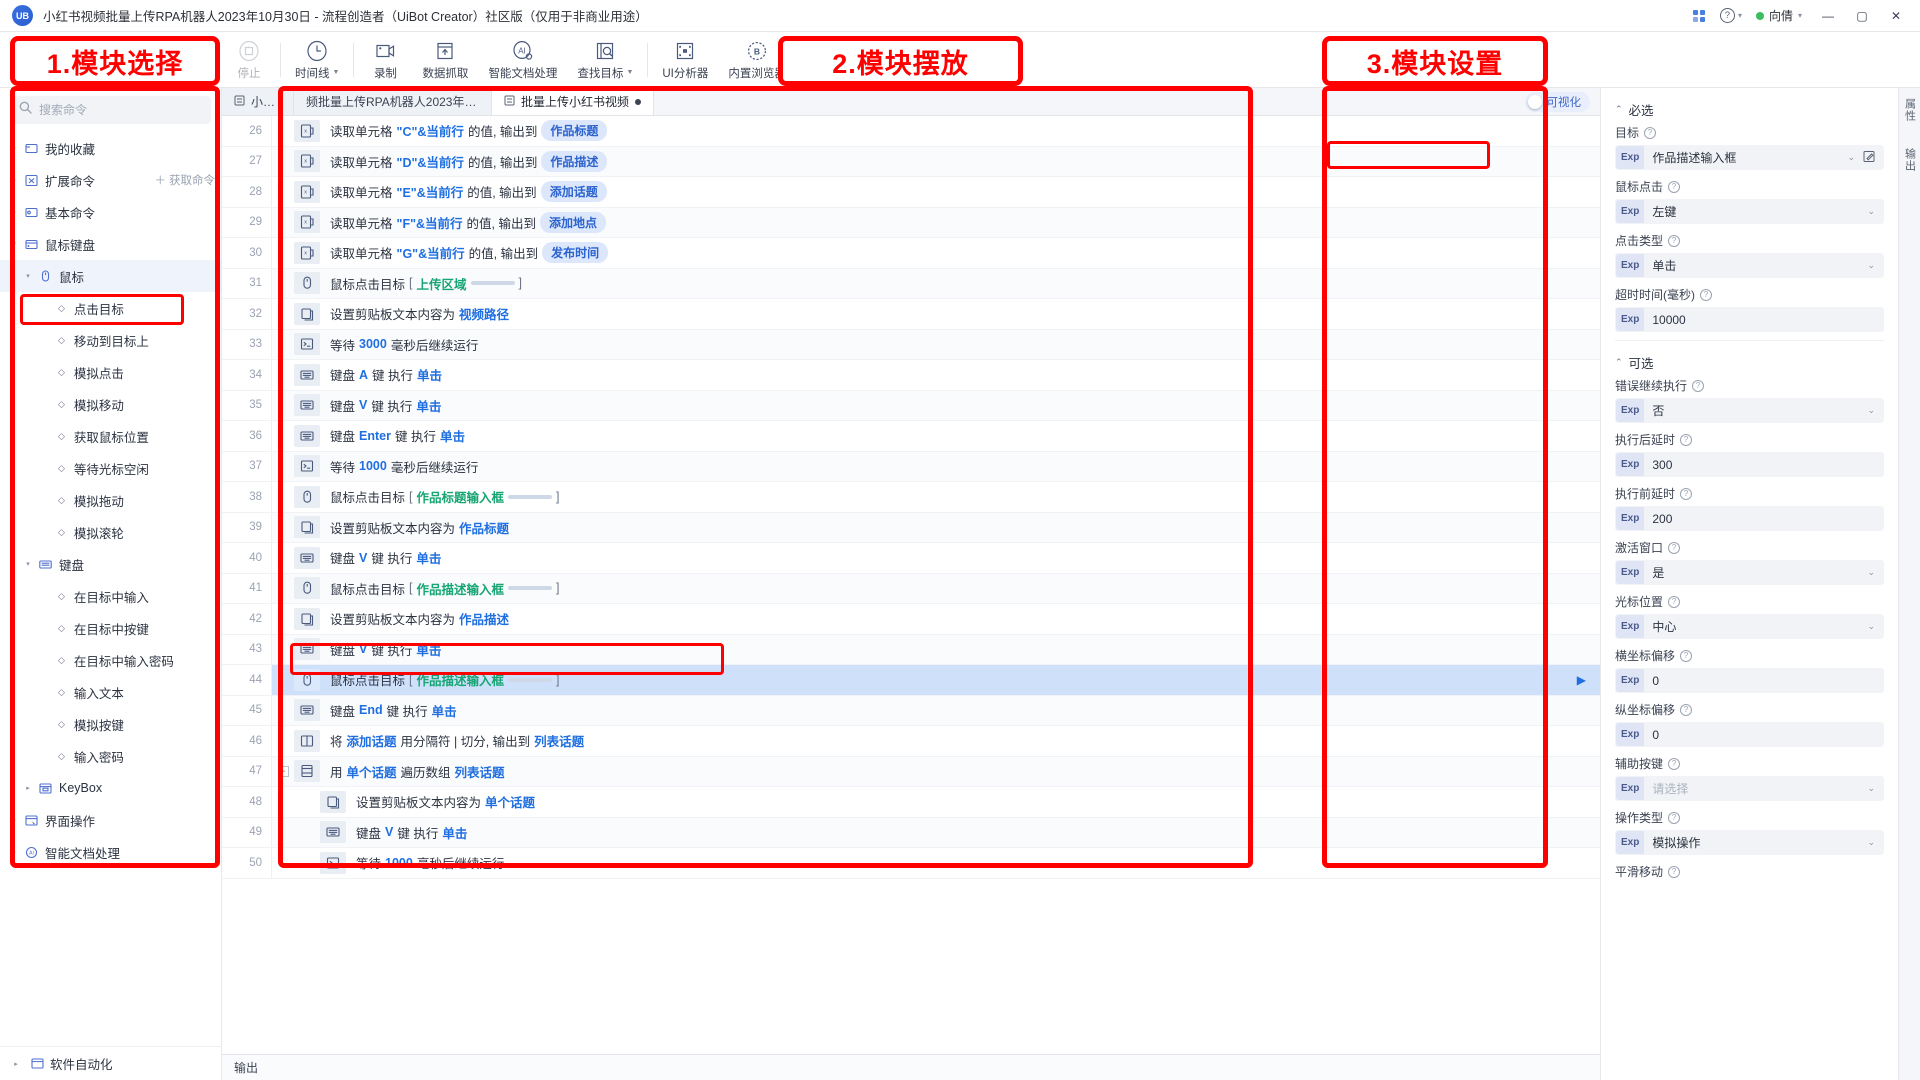 This screenshot has width=1920, height=1080. I want to click on sidebar-item-group: ▾ 键盘, so click(110, 564).